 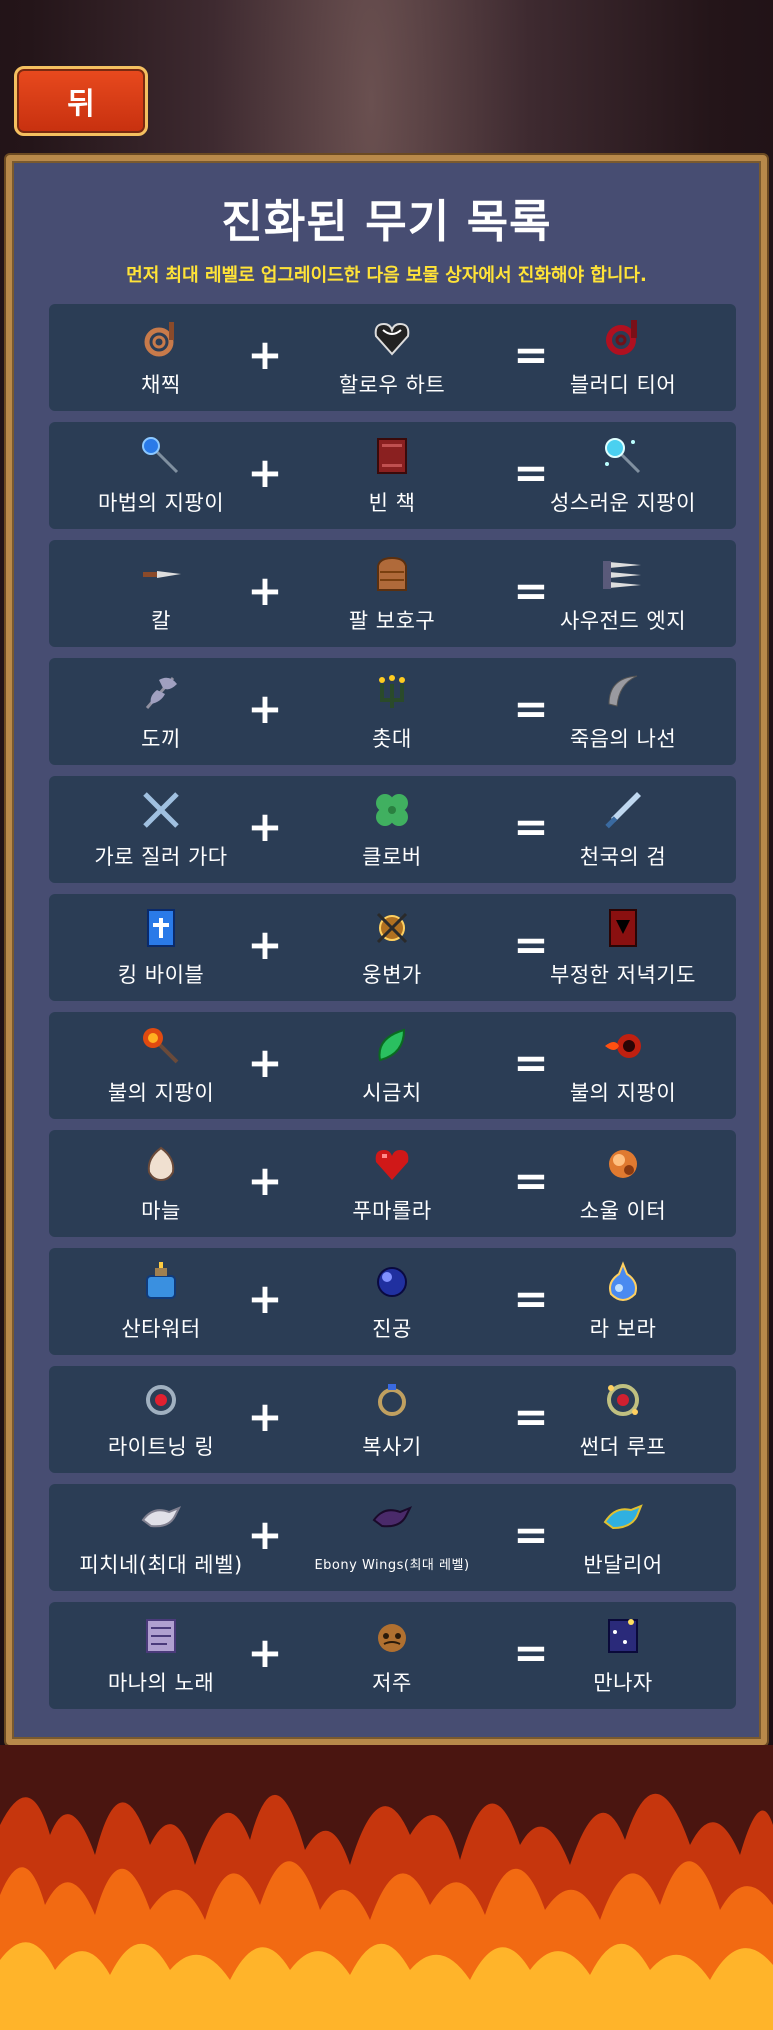 What do you see at coordinates (161, 1518) in the screenshot?
I see `peachone-icon` at bounding box center [161, 1518].